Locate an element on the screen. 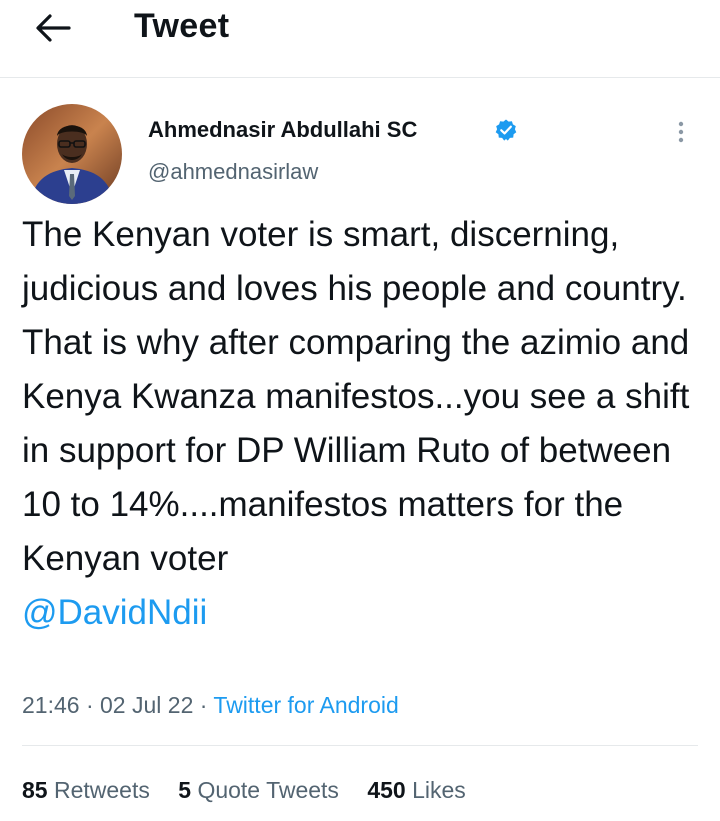 This screenshot has width=720, height=821. author-handle: @ahmednasirlaw is located at coordinates (233, 172).